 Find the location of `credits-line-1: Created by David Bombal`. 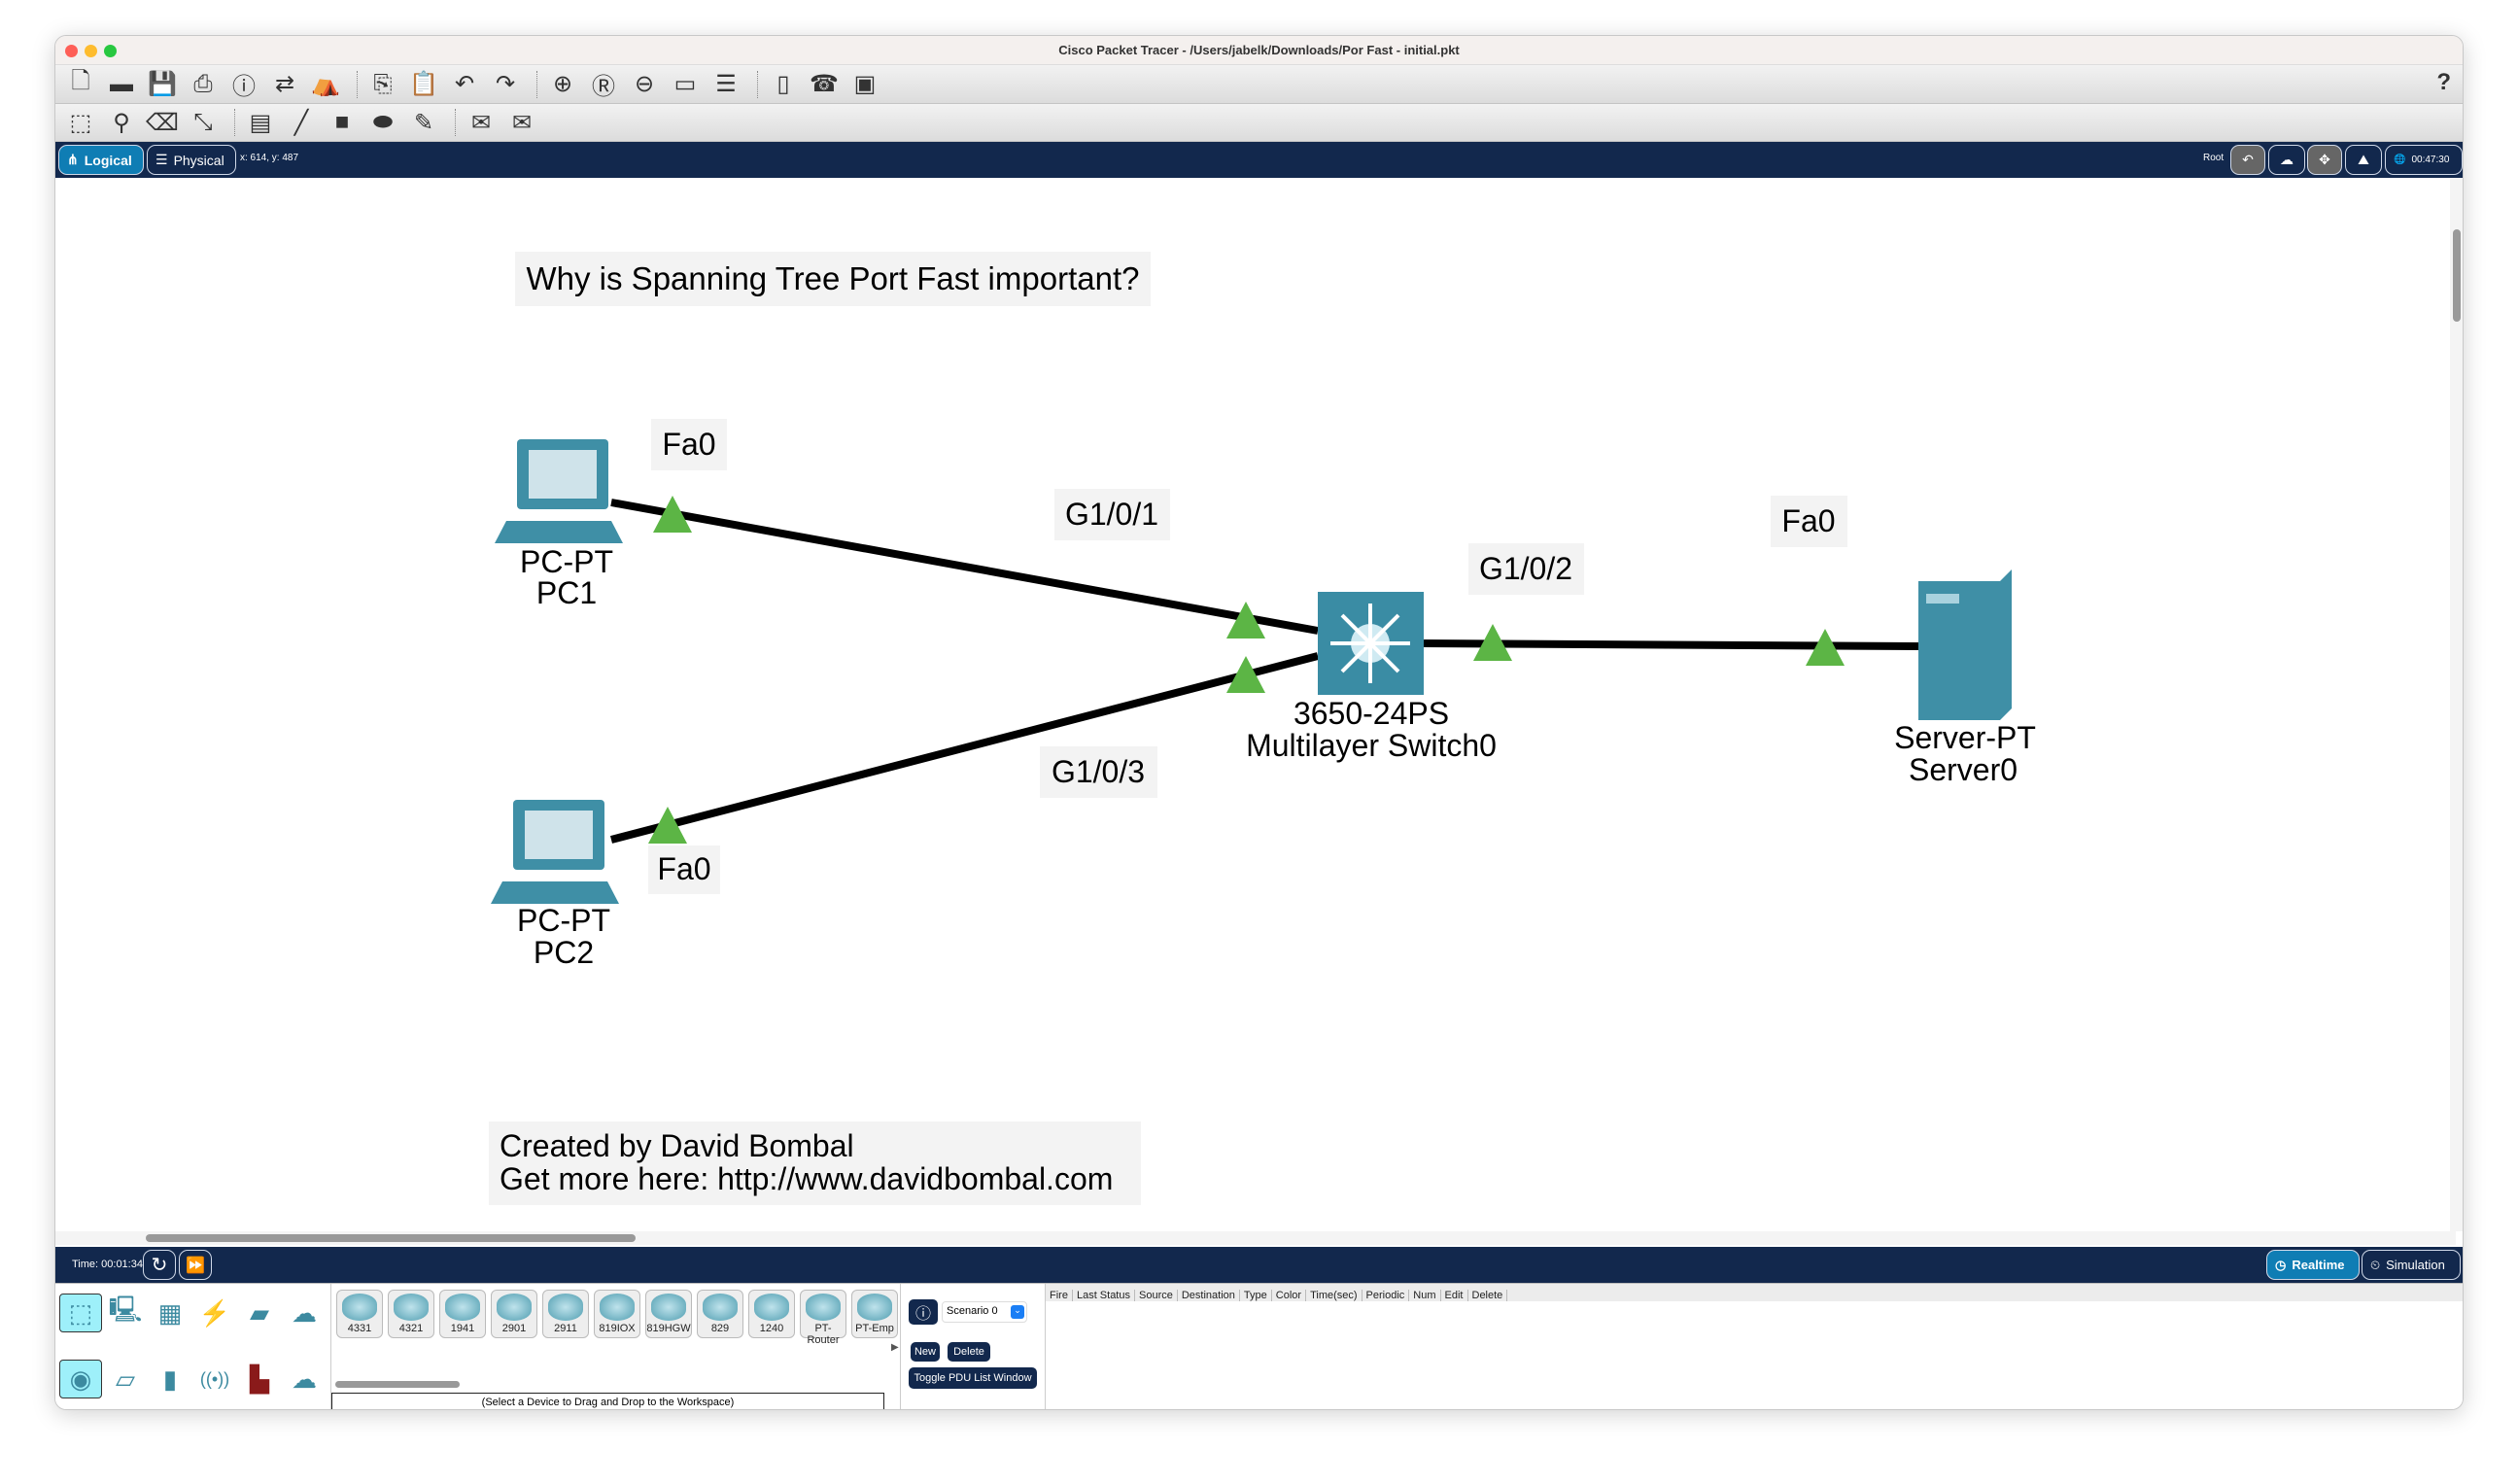

credits-line-1: Created by David Bombal is located at coordinates (677, 1145).